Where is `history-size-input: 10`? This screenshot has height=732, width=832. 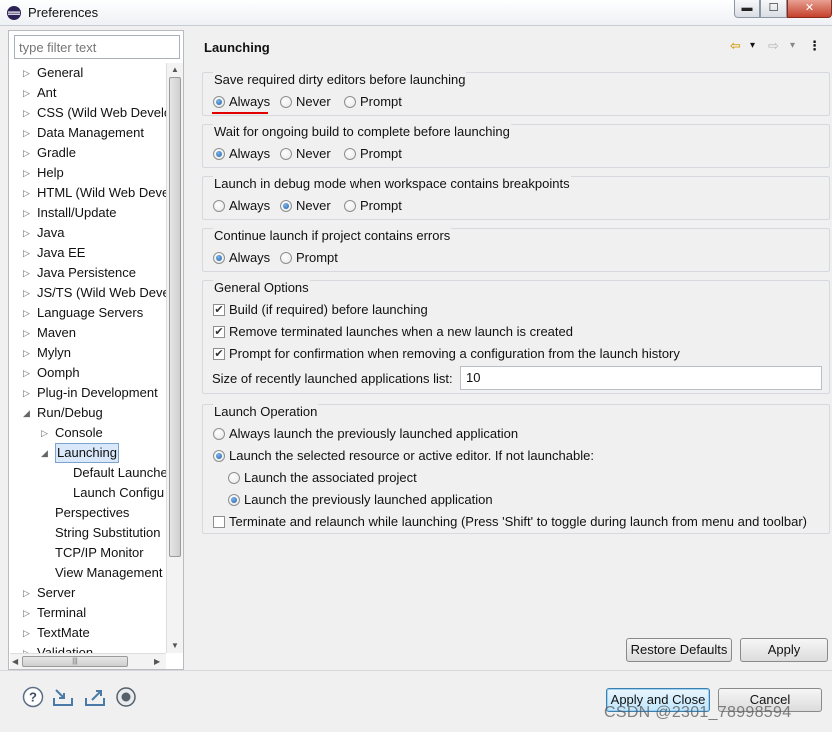 history-size-input: 10 is located at coordinates (641, 378).